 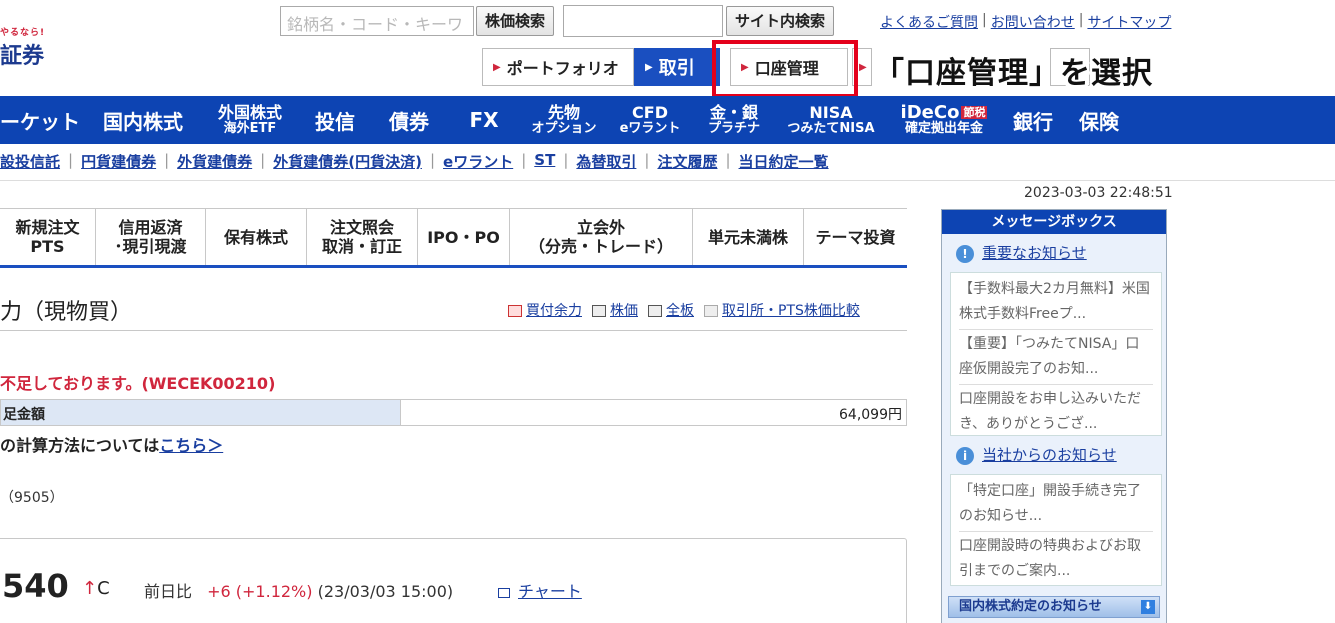 I want to click on tab-label: 立会外, so click(x=600, y=227).